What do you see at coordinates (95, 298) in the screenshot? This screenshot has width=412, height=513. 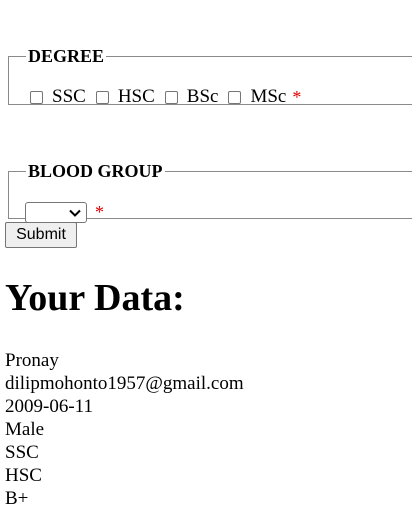 I see `result-heading: Your Data:` at bounding box center [95, 298].